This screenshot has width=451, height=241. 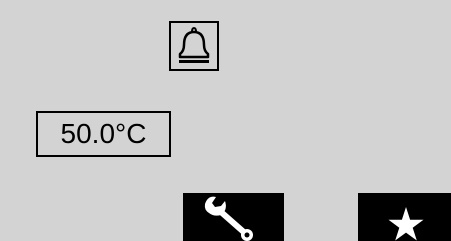 I want to click on bell-icon, so click(x=194, y=44).